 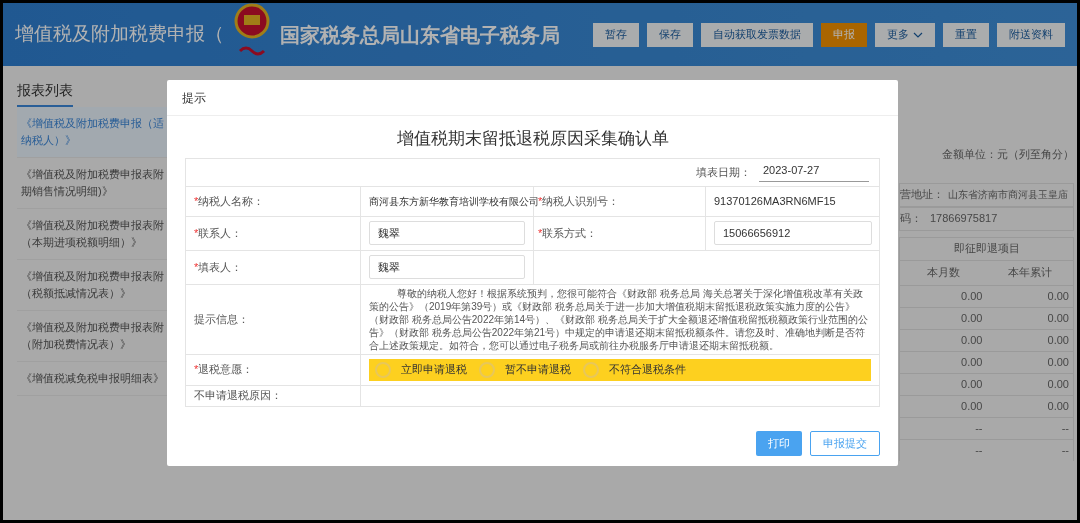 What do you see at coordinates (634, 369) in the screenshot?
I see `radio-option: 不符合退税条件` at bounding box center [634, 369].